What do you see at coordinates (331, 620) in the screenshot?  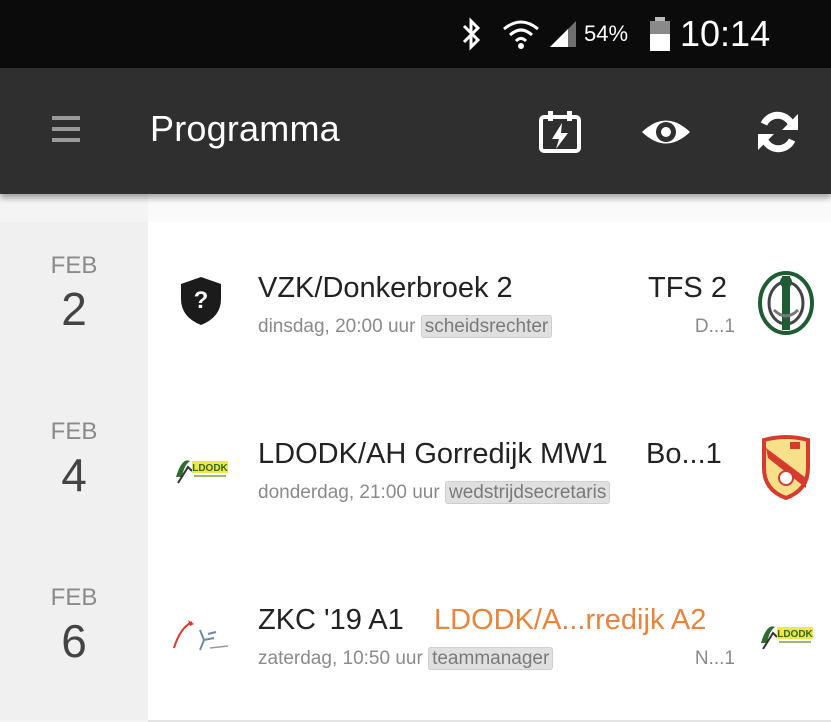 I see `home-team: ZKC '19 A1` at bounding box center [331, 620].